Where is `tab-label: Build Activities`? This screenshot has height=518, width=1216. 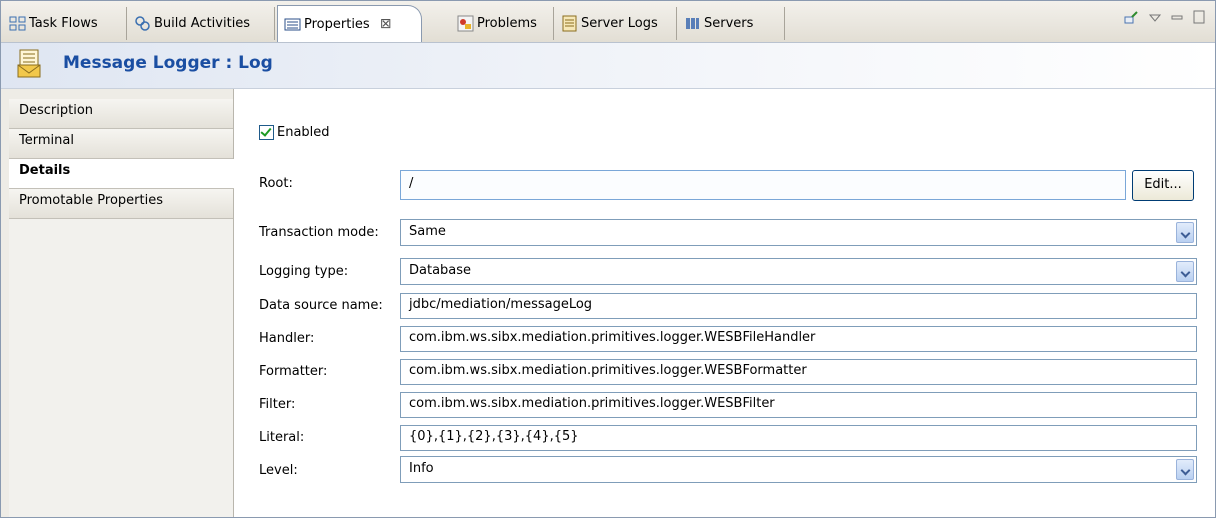
tab-label: Build Activities is located at coordinates (202, 23).